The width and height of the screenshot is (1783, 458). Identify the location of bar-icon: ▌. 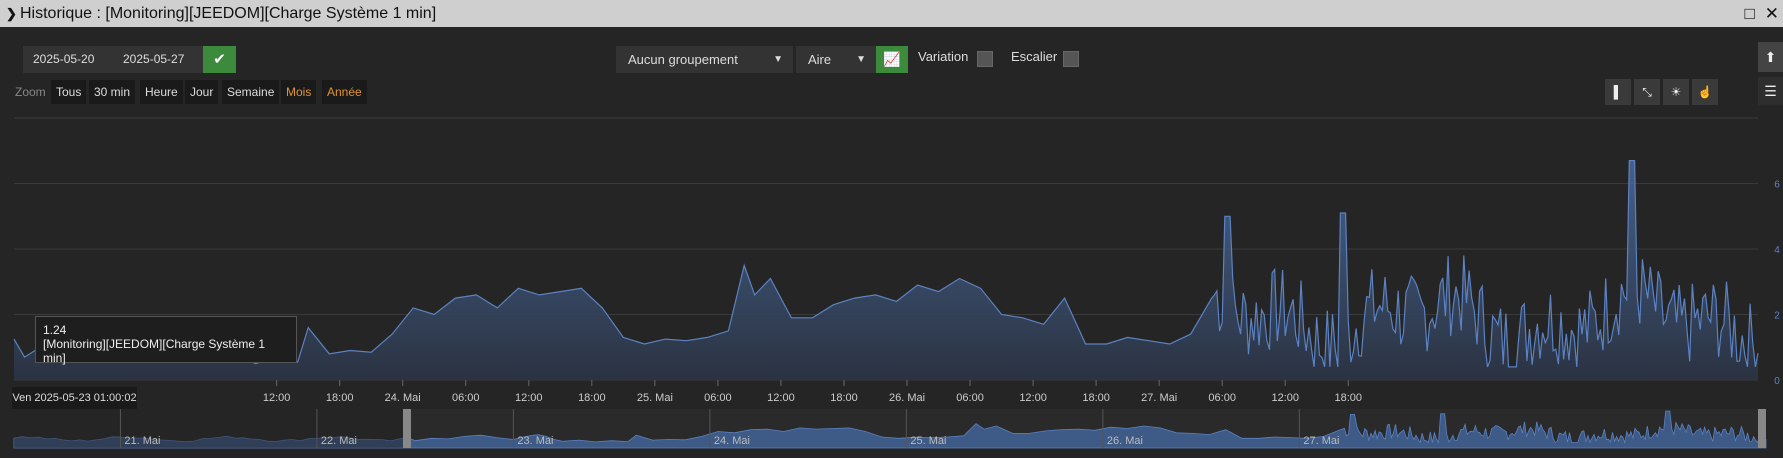
(1618, 92).